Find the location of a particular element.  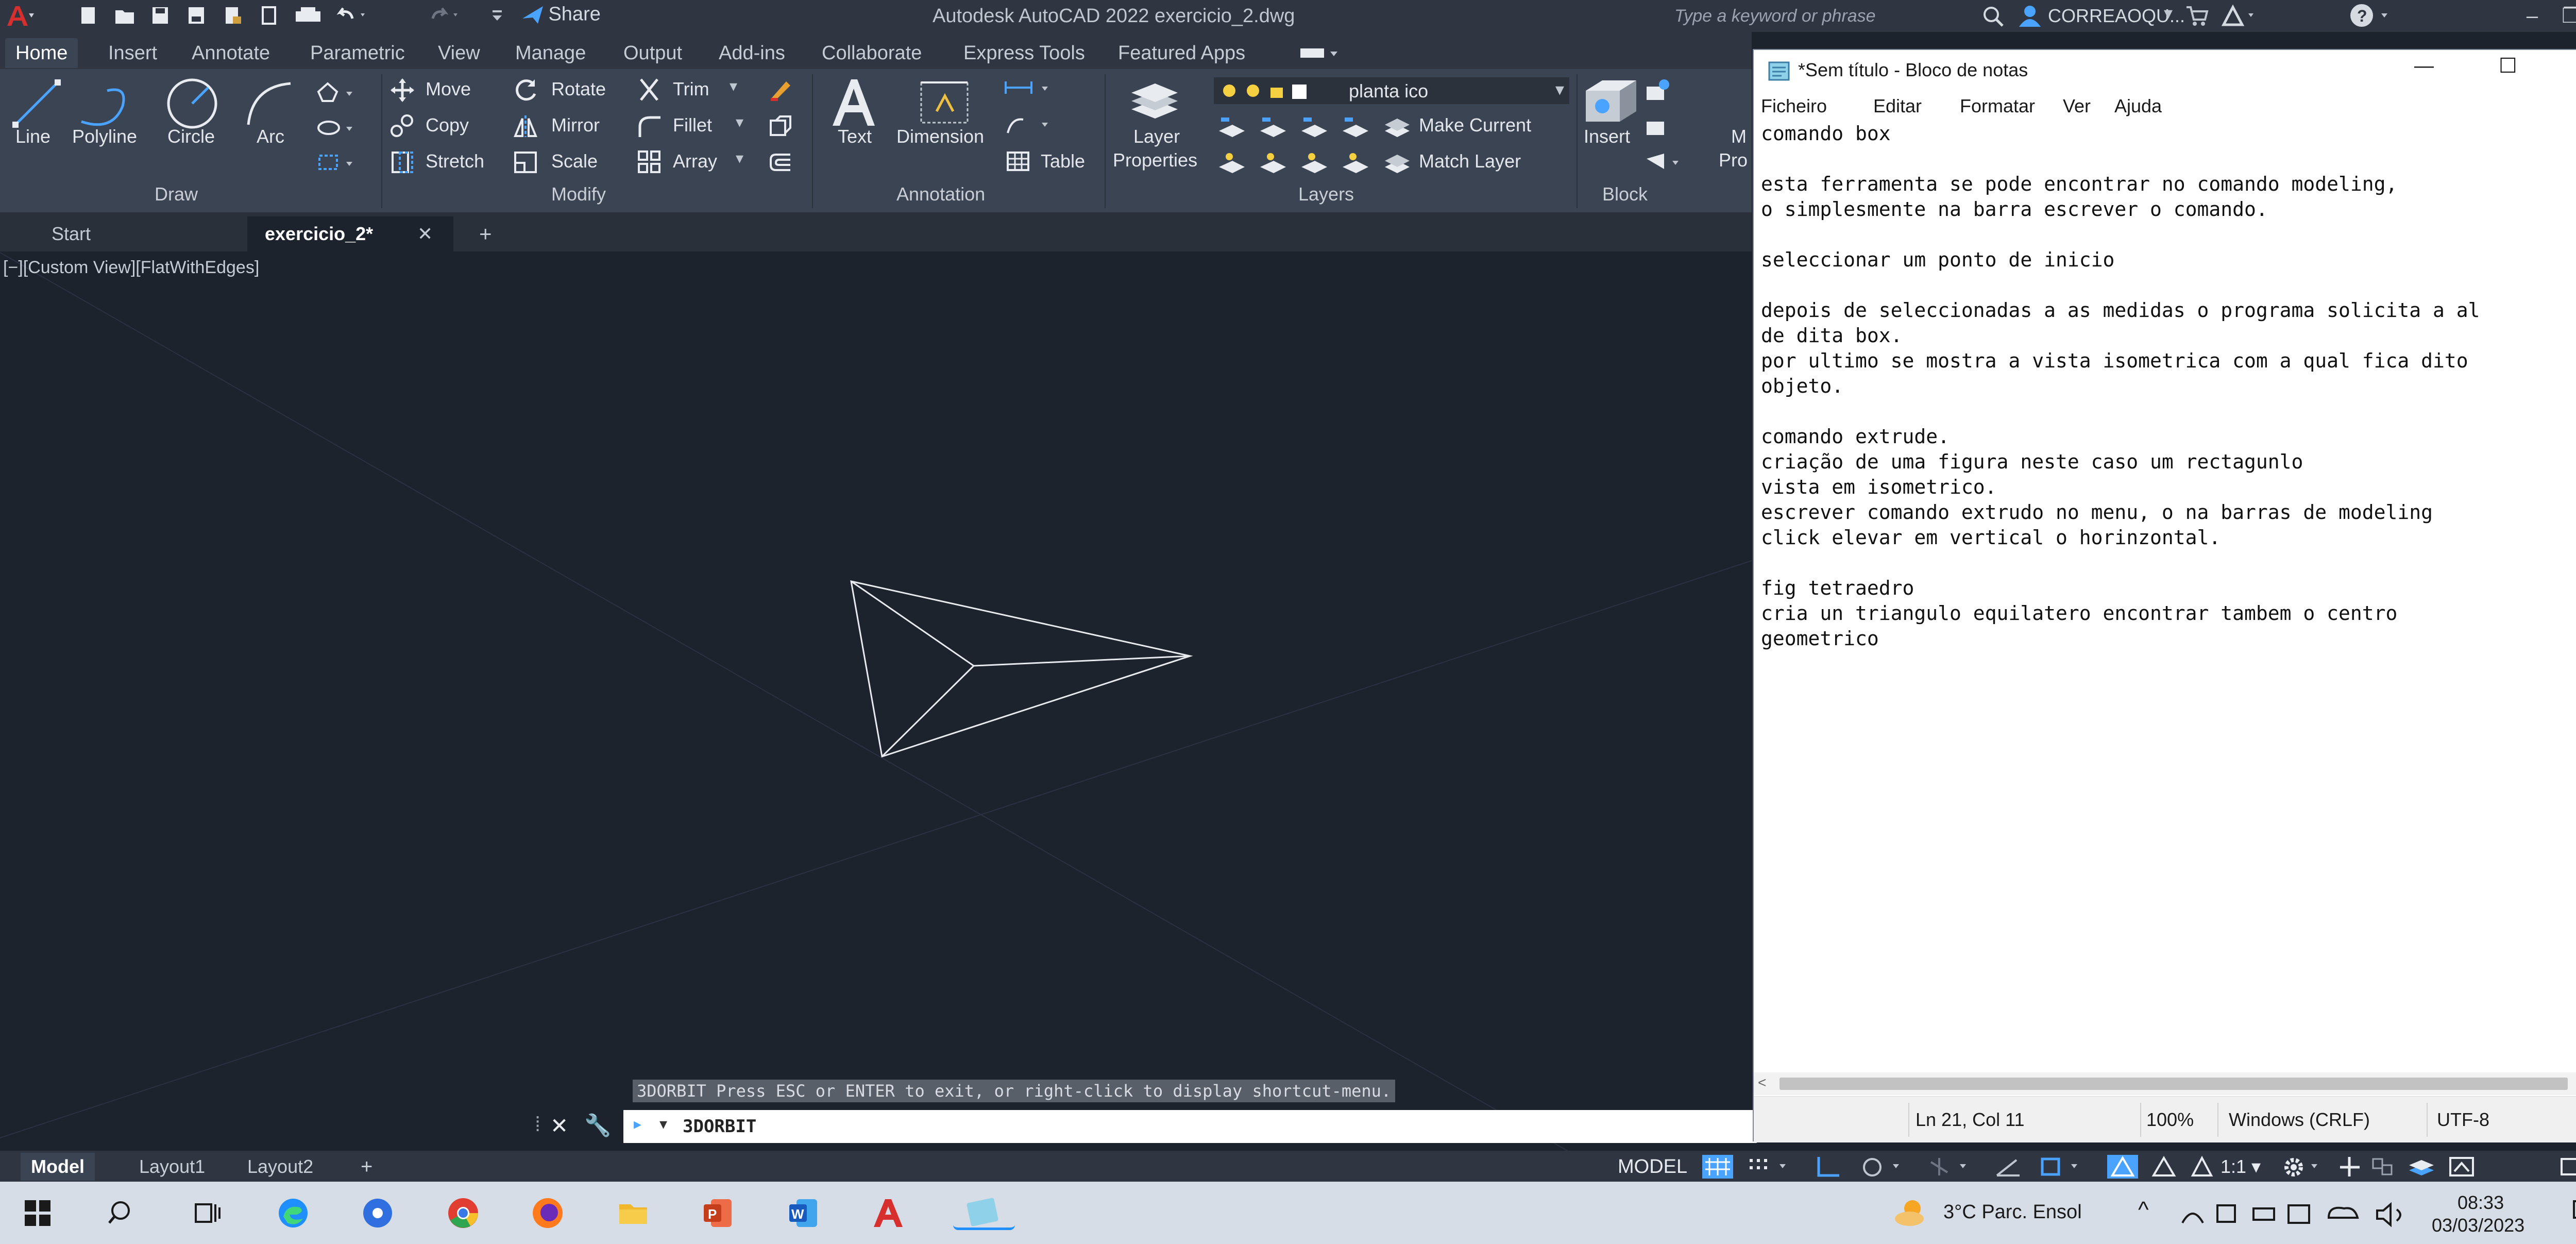

make-current-button: Make Current is located at coordinates (1475, 125).